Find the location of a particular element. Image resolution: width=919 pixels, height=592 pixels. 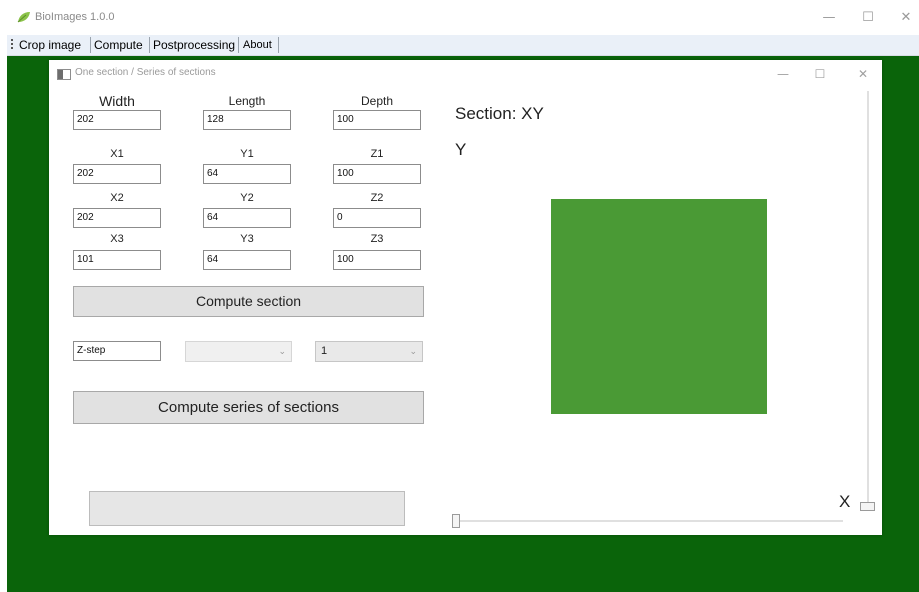

compute-section-button: Compute section is located at coordinates (248, 301).